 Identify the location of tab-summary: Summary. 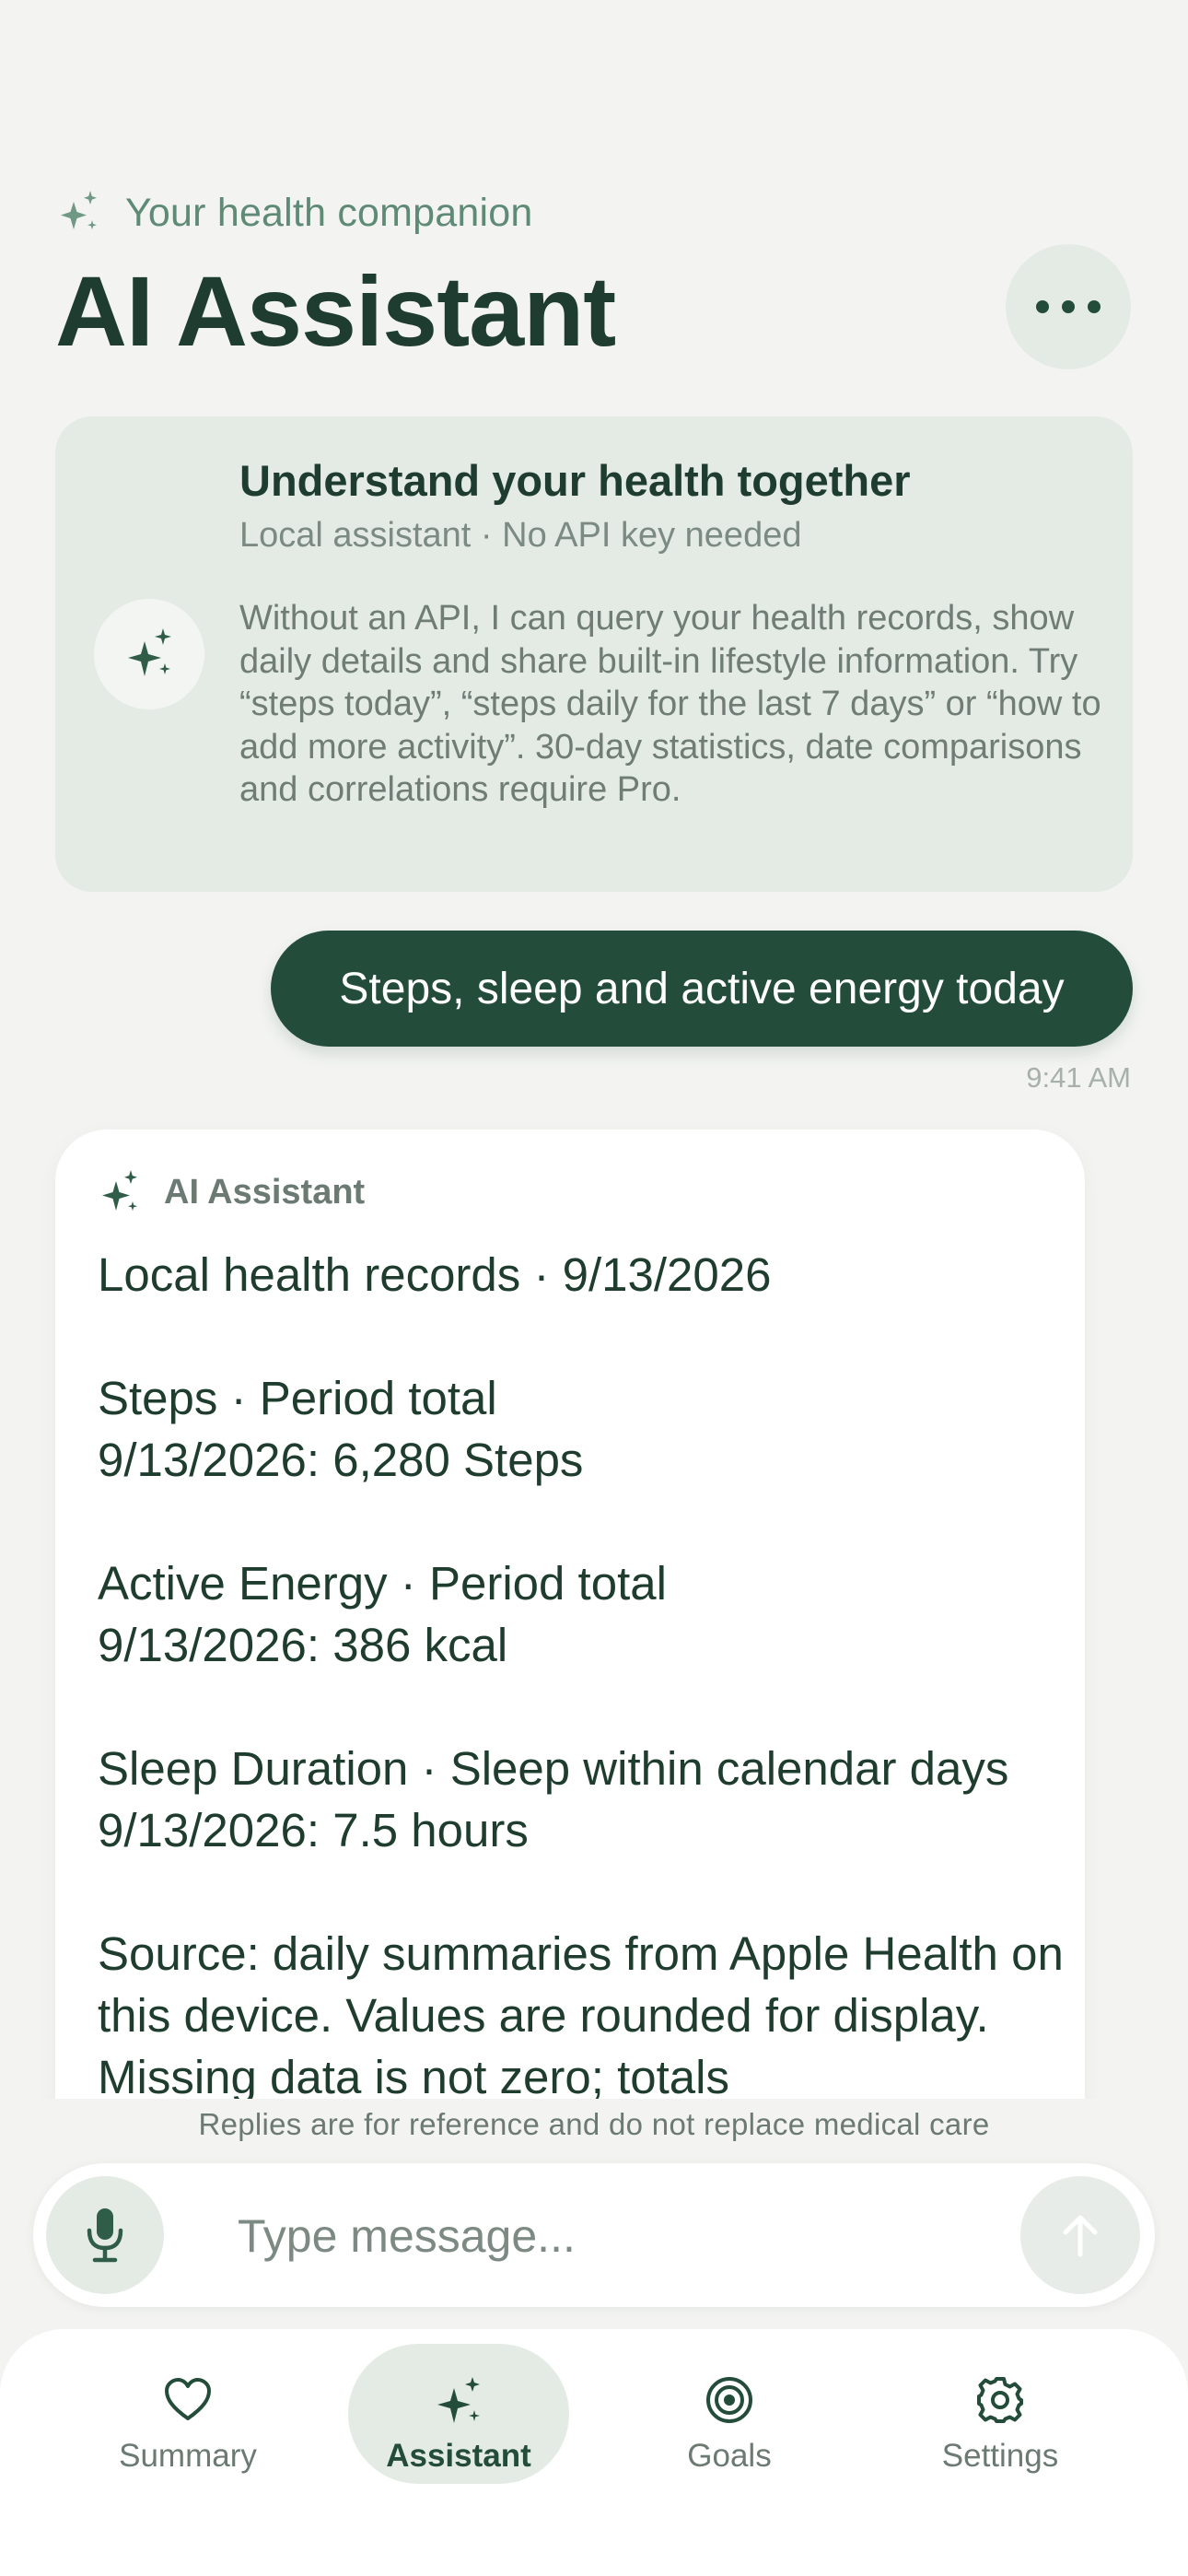
(187, 2414).